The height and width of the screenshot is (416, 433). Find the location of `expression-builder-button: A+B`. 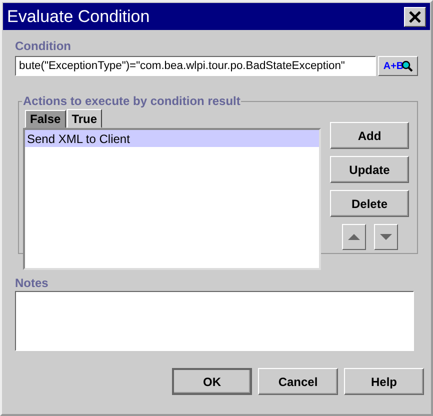

expression-builder-button: A+B is located at coordinates (398, 66).